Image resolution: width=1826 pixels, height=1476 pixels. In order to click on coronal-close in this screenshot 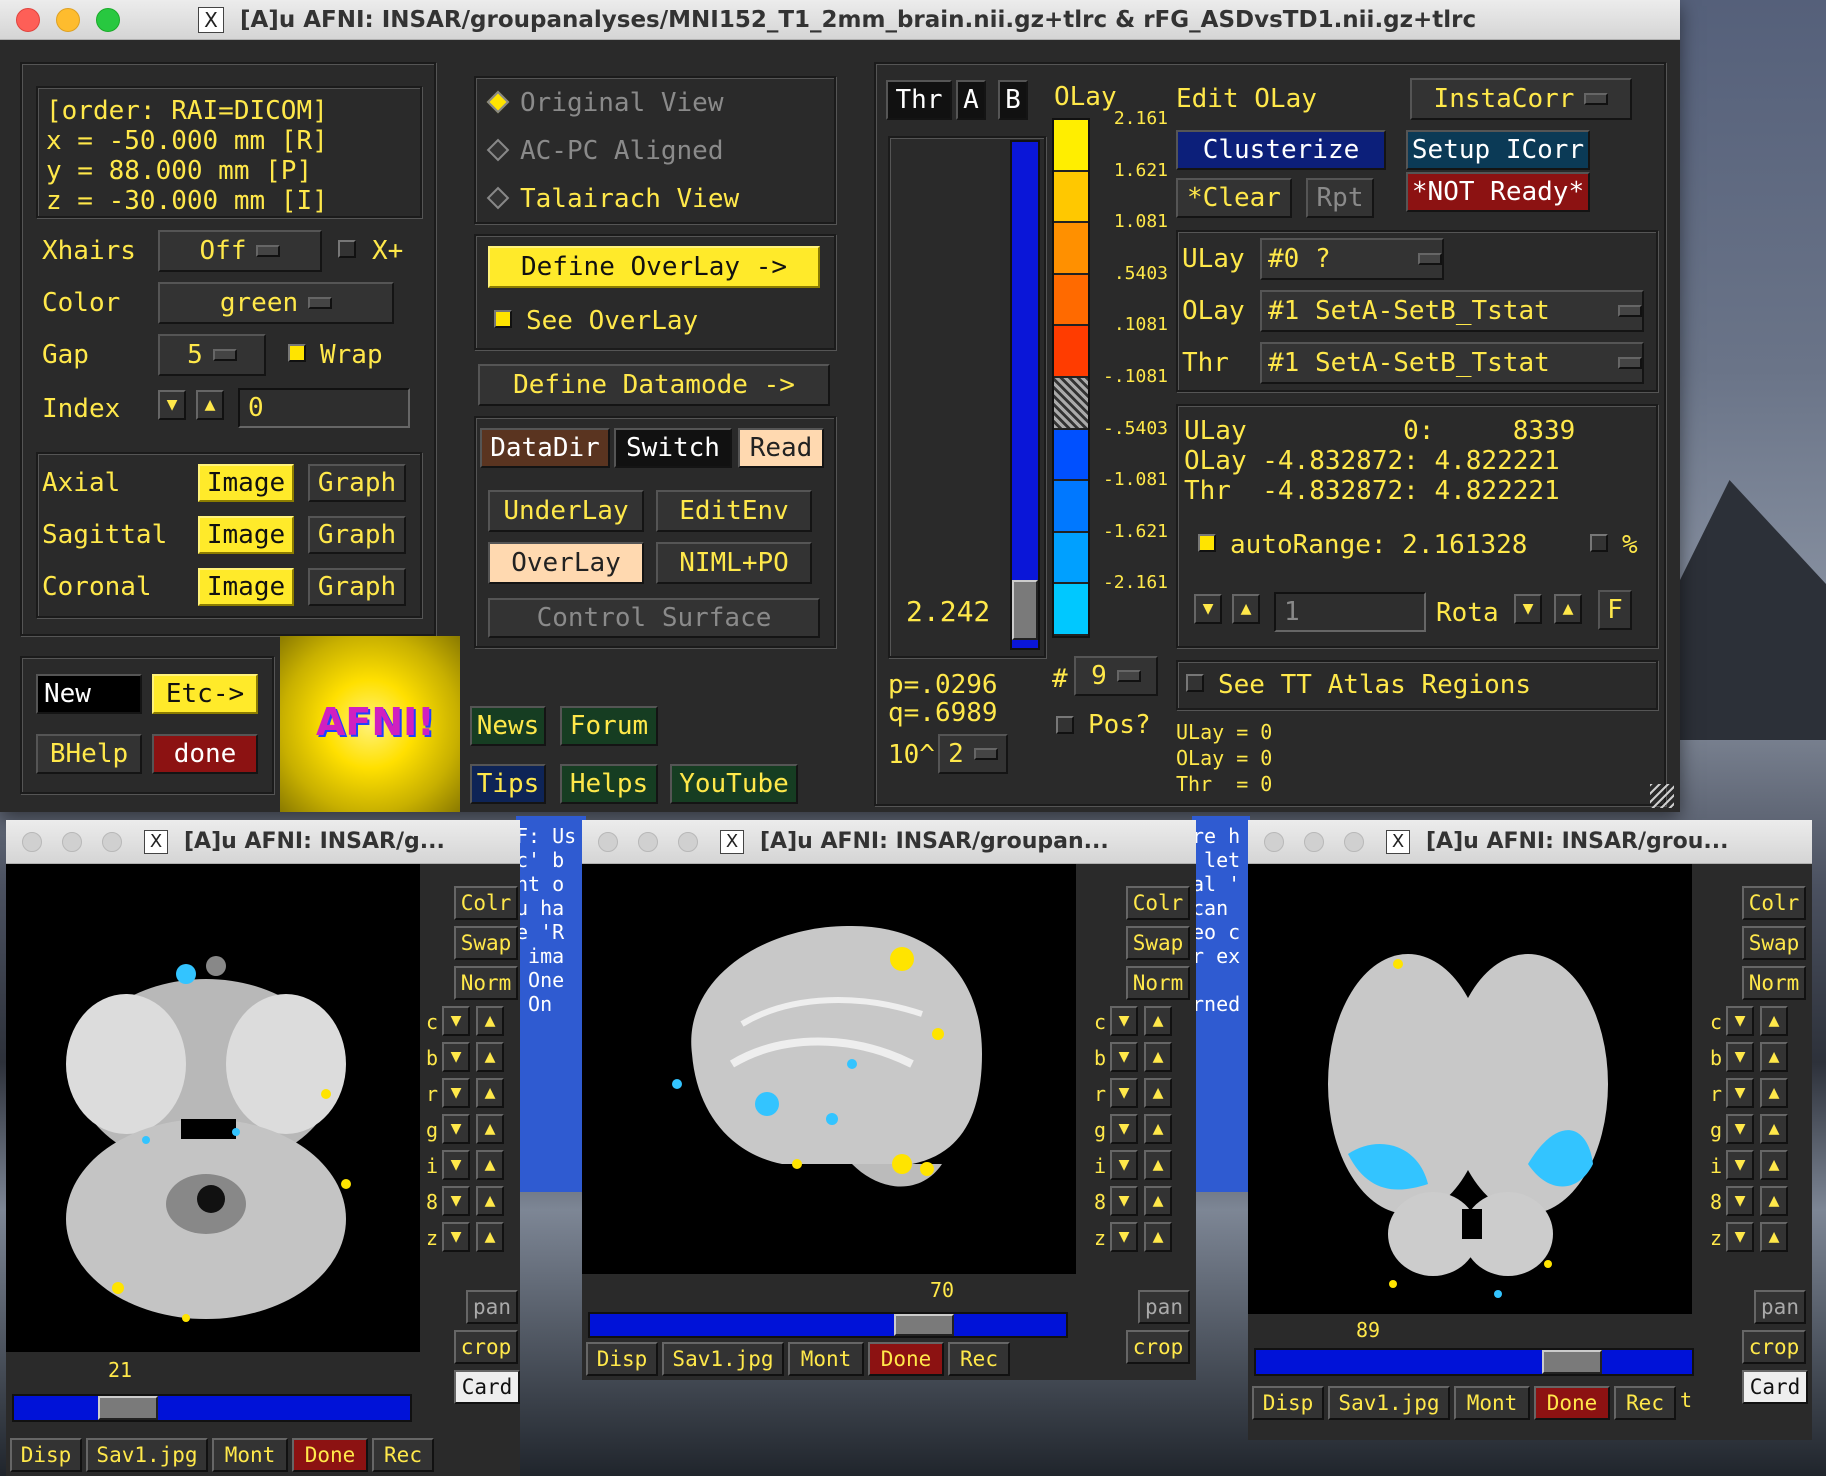, I will do `click(1274, 842)`.